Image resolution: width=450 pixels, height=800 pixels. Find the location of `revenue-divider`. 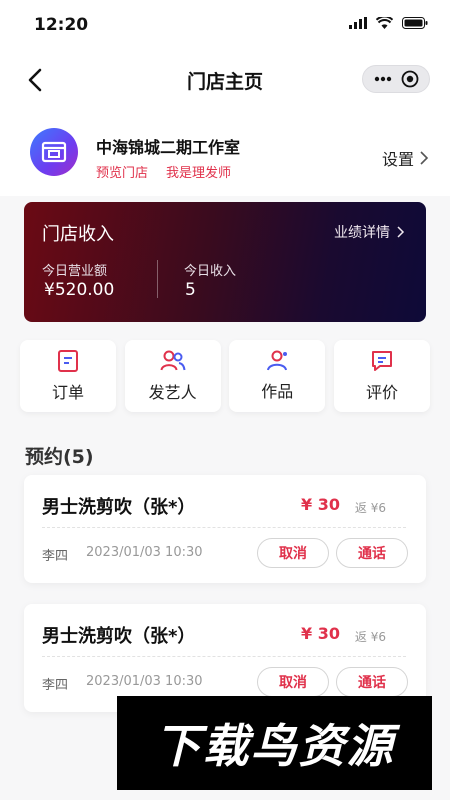

revenue-divider is located at coordinates (157, 279).